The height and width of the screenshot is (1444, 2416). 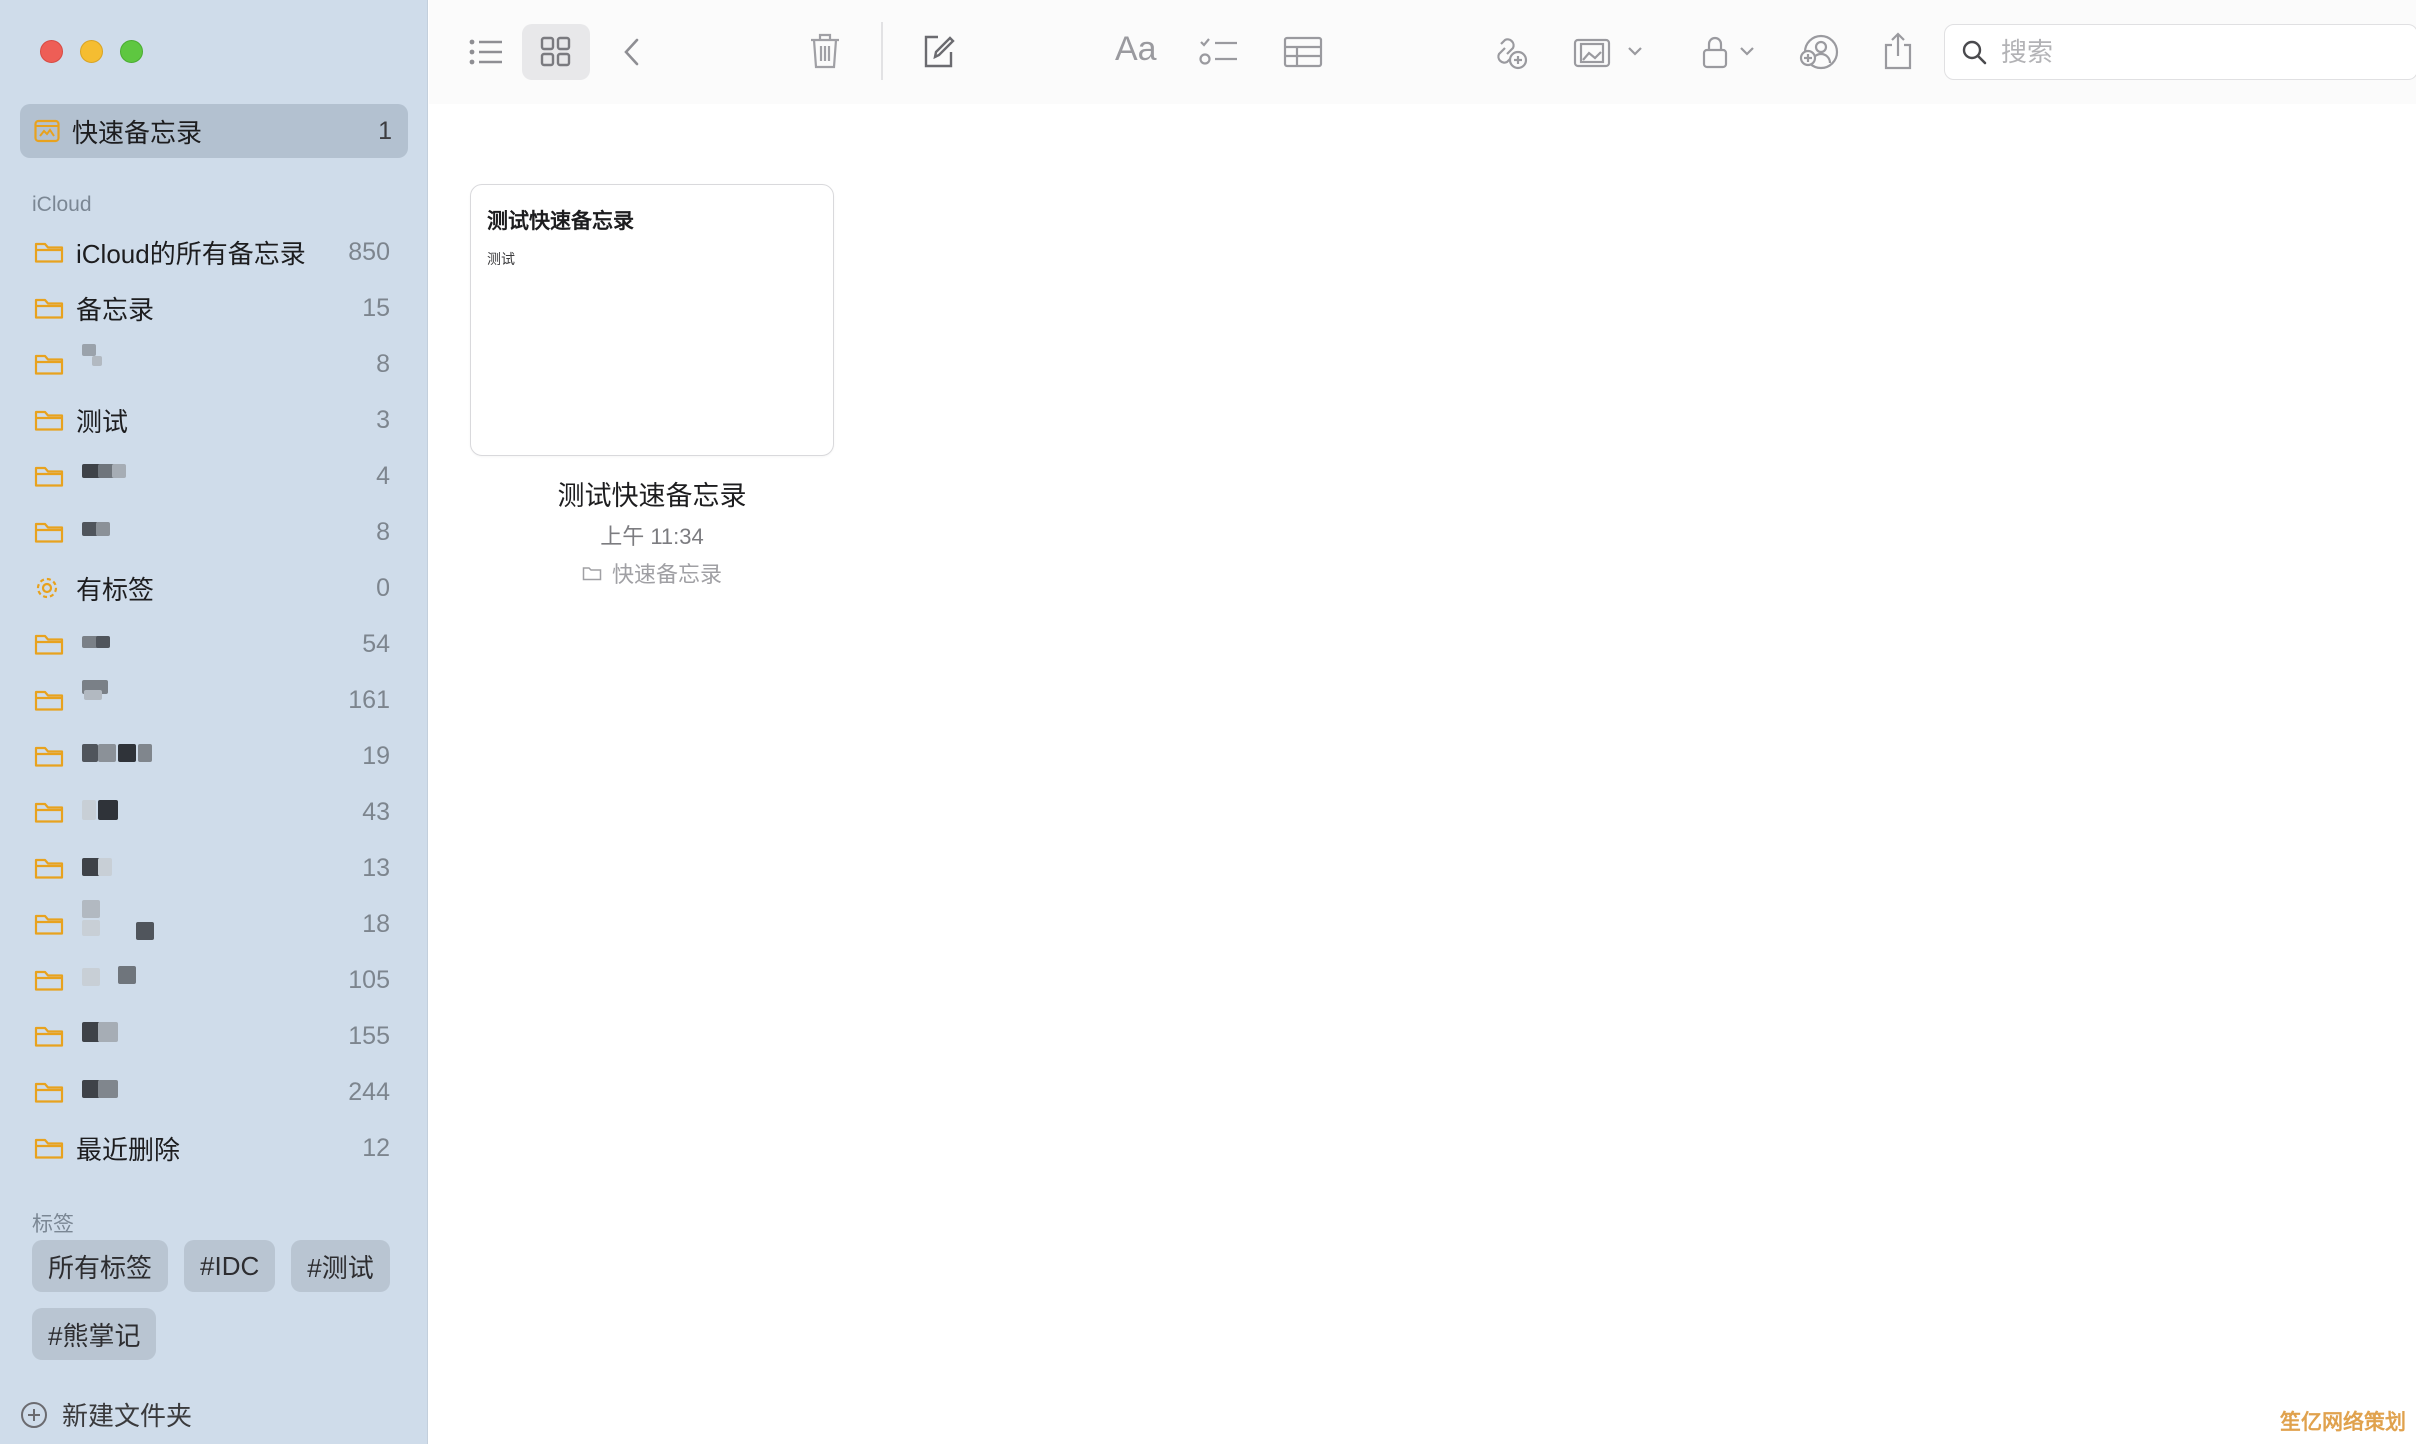 I want to click on sidebar-folder-count: 15, so click(x=376, y=307).